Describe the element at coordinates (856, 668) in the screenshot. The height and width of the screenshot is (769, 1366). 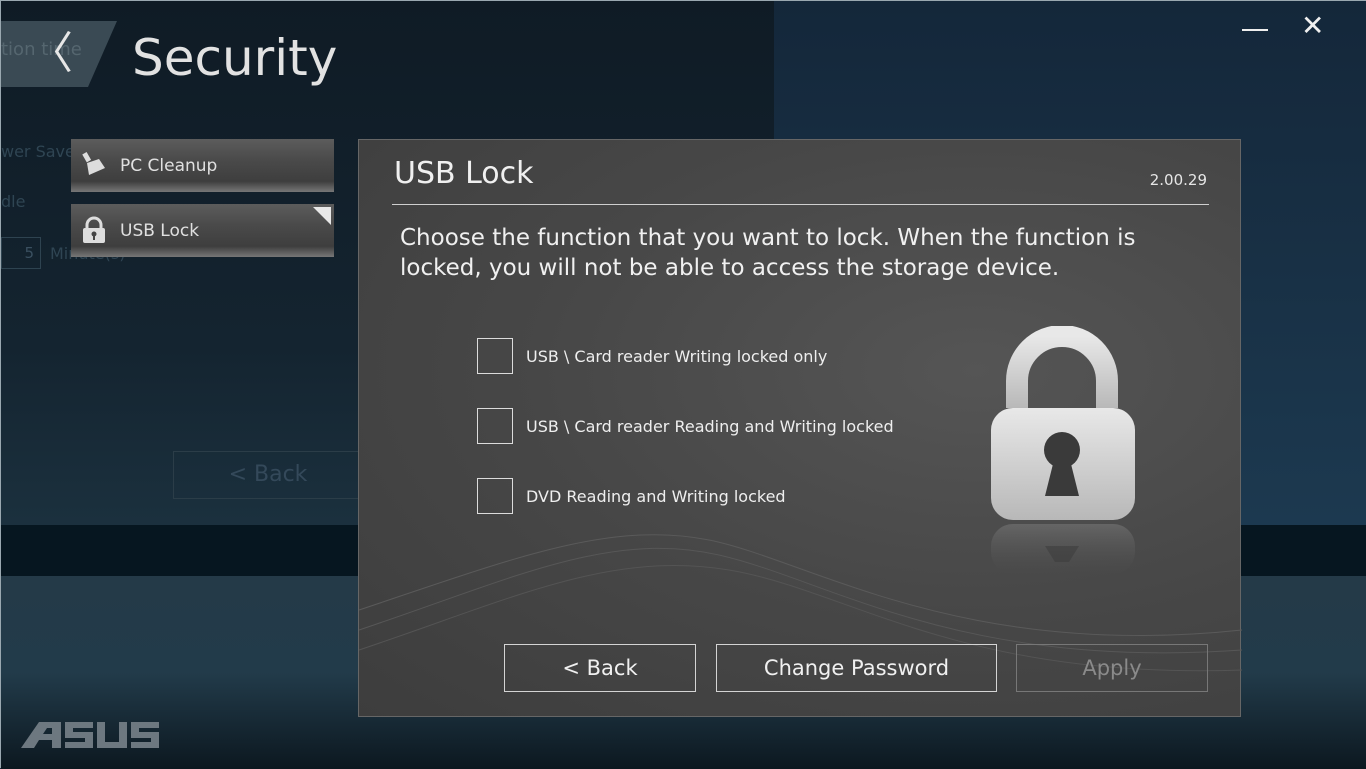
I see `change-password-button: Change Password` at that location.